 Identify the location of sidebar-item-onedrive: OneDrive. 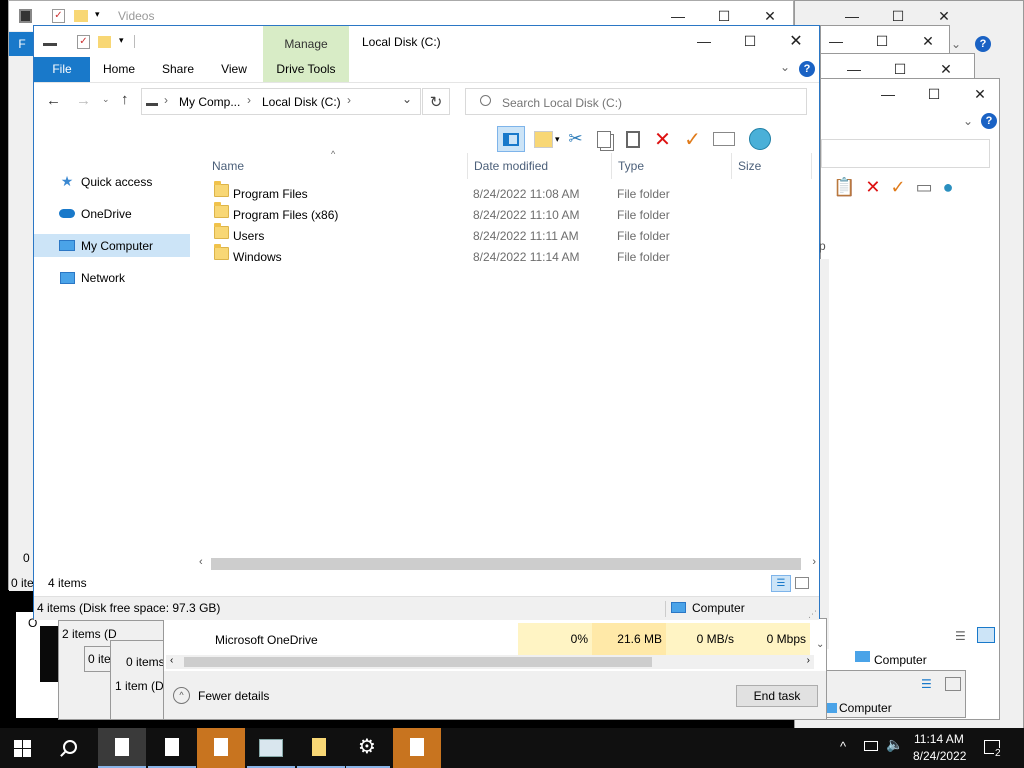
(112, 213).